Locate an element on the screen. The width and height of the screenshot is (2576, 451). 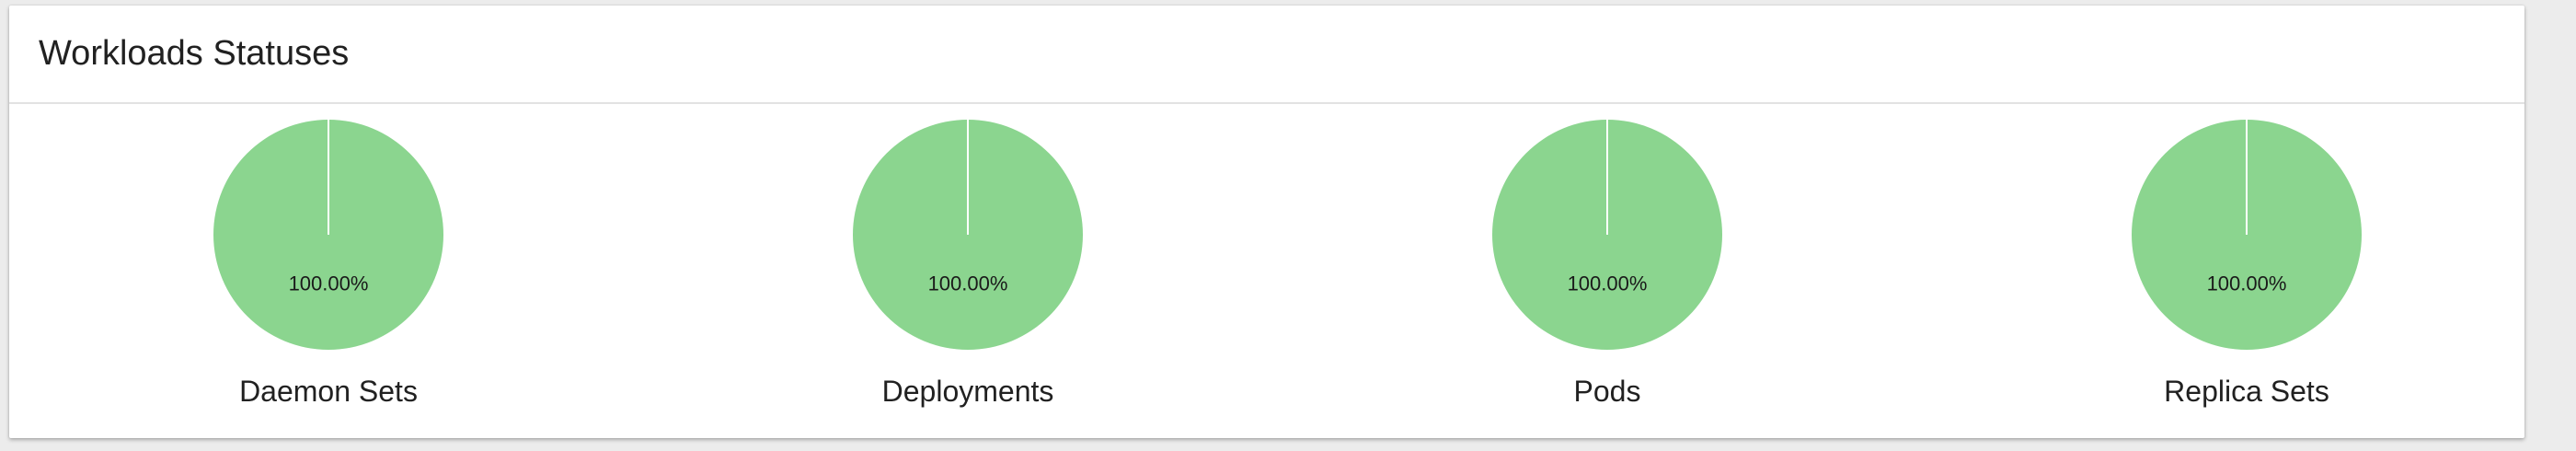
chart-pods: 100.00% Pods is located at coordinates (1607, 271).